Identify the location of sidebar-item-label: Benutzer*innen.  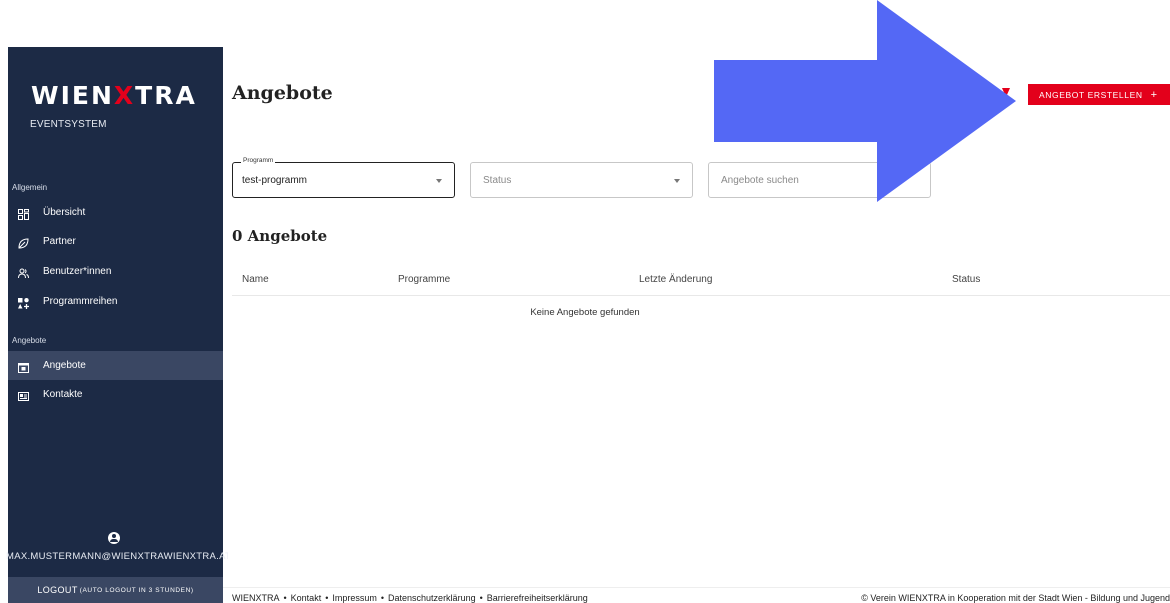
(77, 271).